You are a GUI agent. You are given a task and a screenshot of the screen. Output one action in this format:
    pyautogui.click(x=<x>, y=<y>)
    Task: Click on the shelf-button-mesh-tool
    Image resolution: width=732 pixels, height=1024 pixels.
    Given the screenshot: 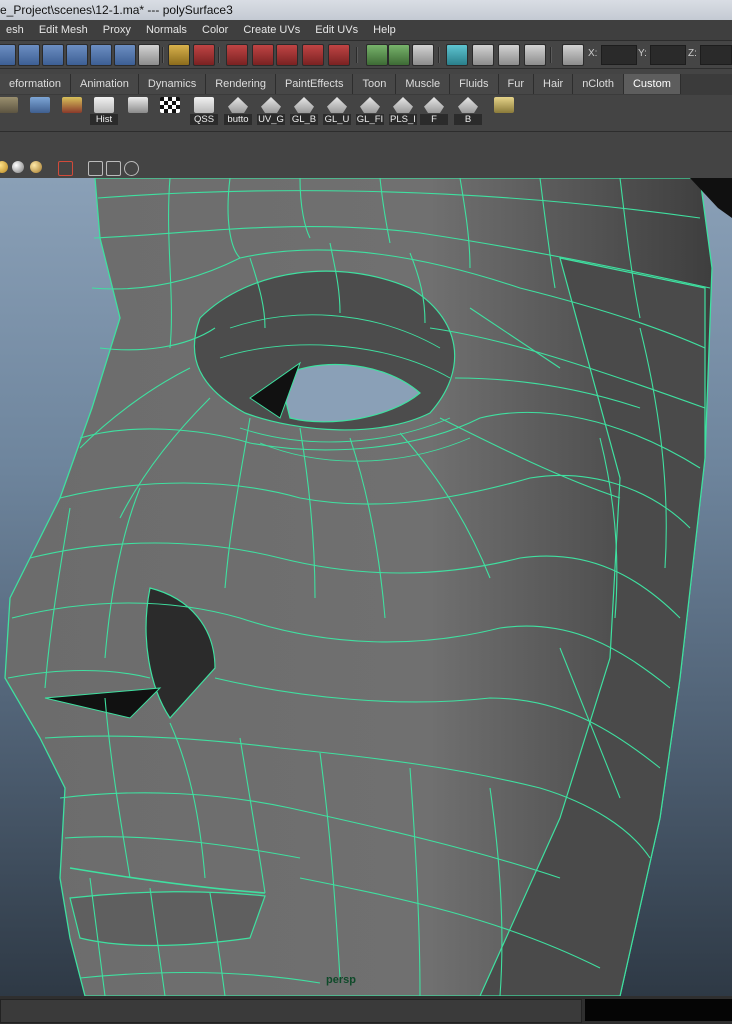 What is the action you would take?
    pyautogui.click(x=11, y=113)
    